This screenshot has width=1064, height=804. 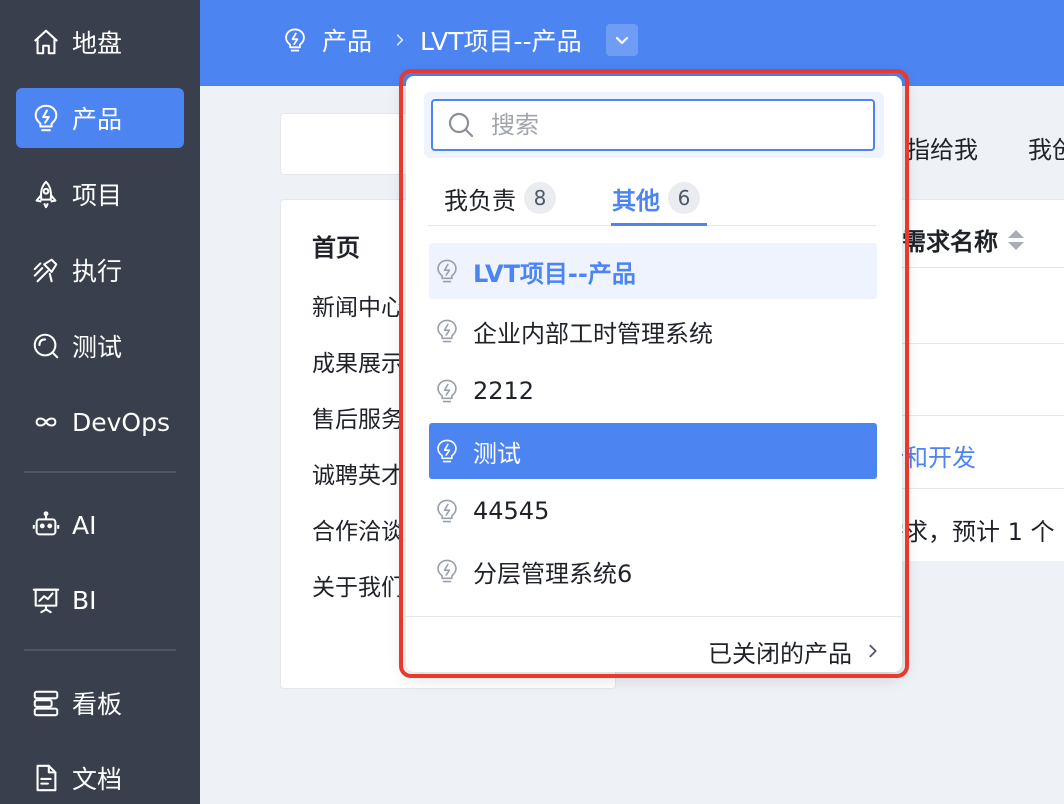 I want to click on sidebar-item-devops: DevOps, so click(x=100, y=422).